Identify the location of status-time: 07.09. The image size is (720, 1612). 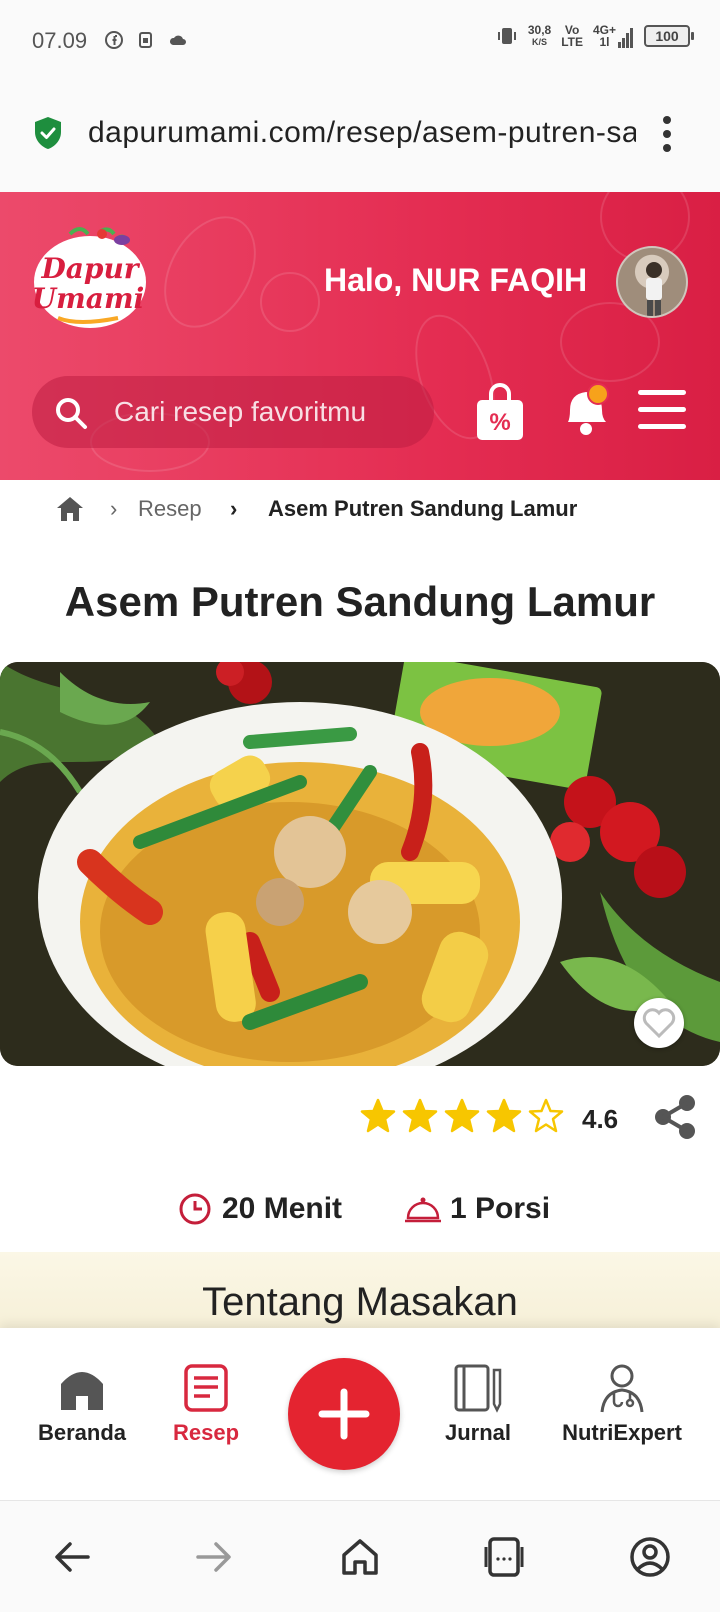
(60, 40).